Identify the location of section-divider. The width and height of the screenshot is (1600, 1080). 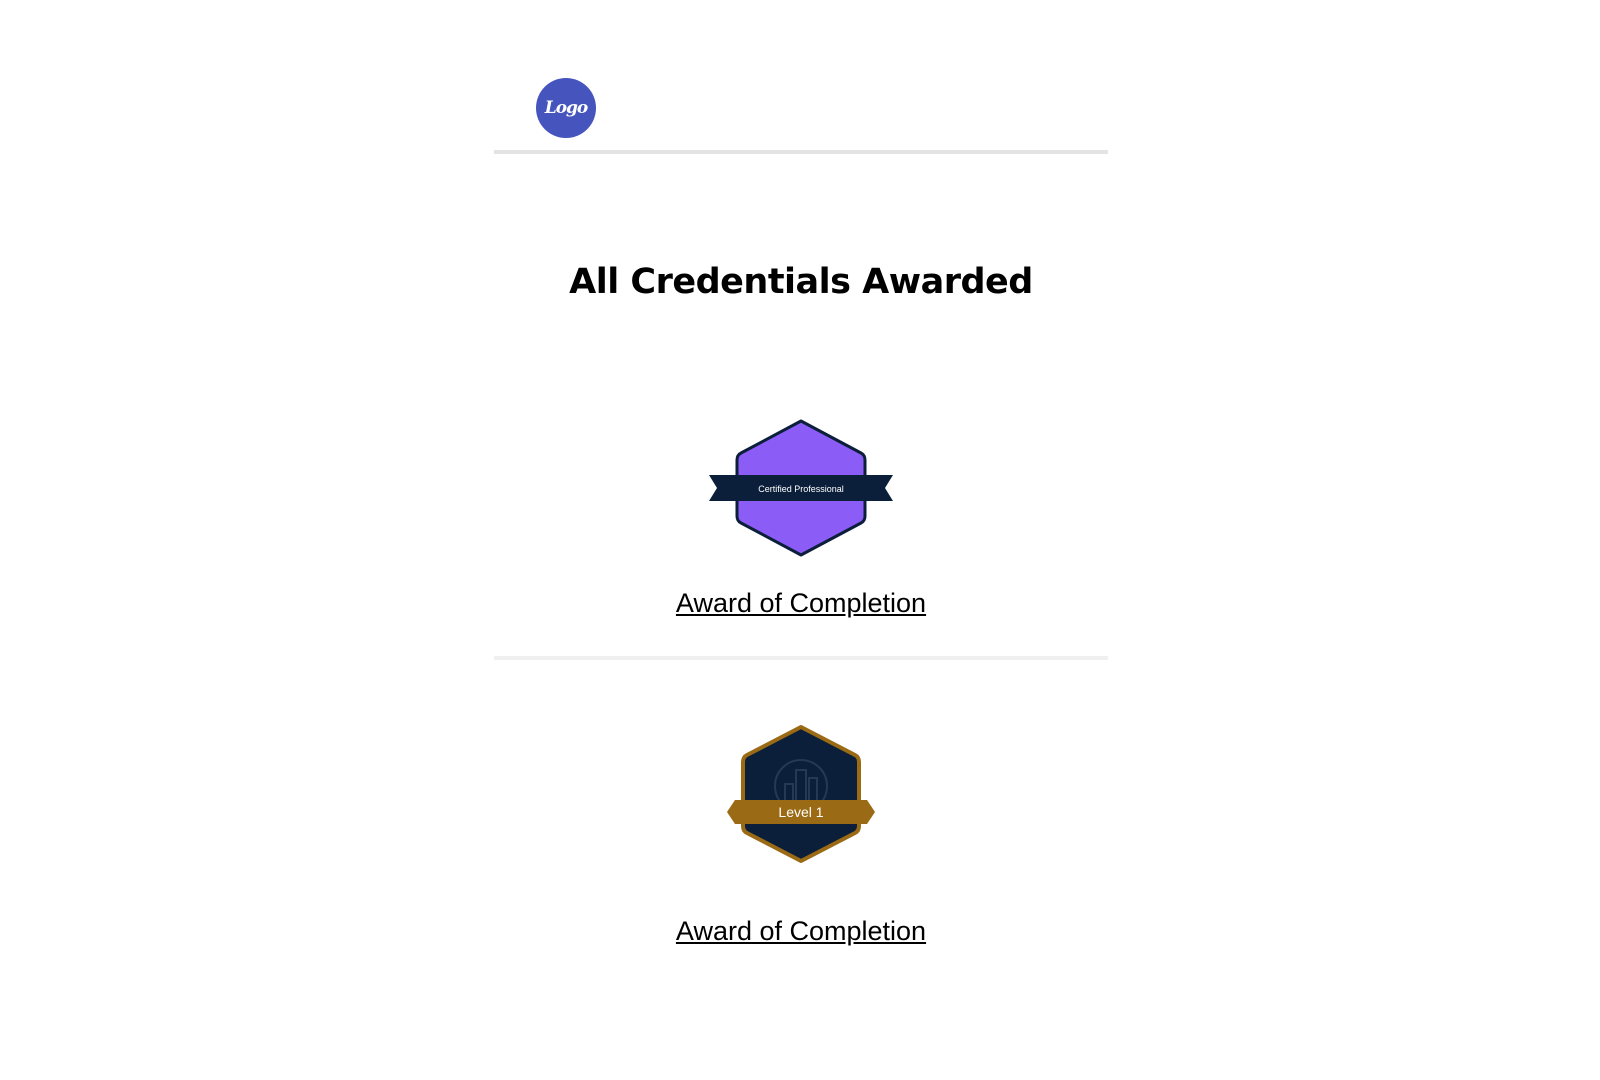
(801, 658).